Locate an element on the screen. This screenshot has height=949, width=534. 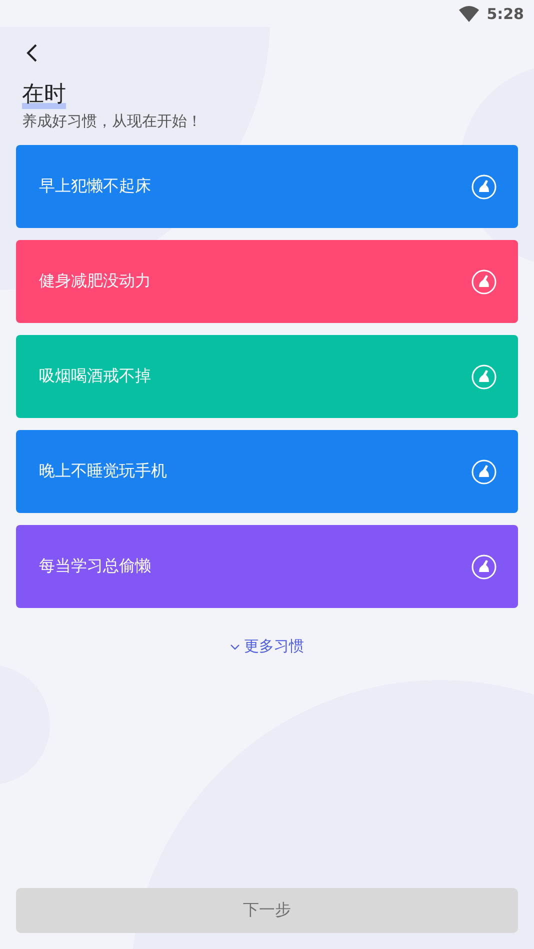
habit-label: 吸烟喝酒戒不掉 is located at coordinates (95, 376).